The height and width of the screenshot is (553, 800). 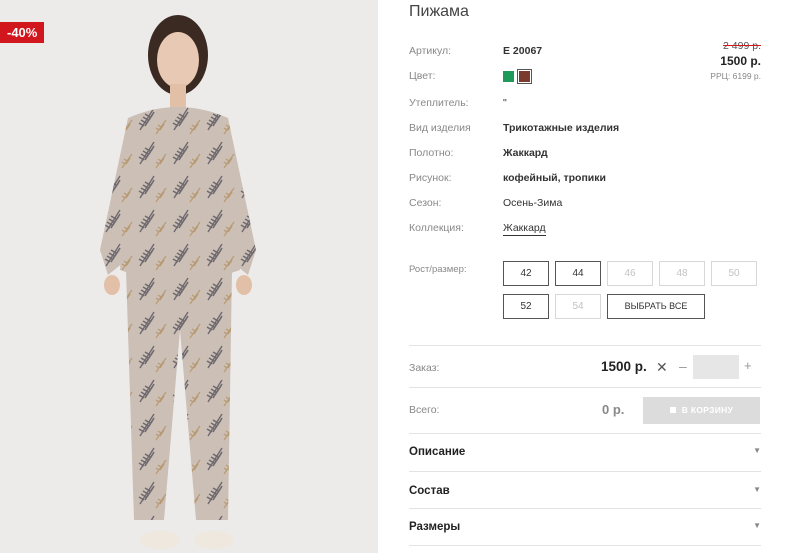 What do you see at coordinates (624, 366) in the screenshot?
I see `order-price: 1500 р.` at bounding box center [624, 366].